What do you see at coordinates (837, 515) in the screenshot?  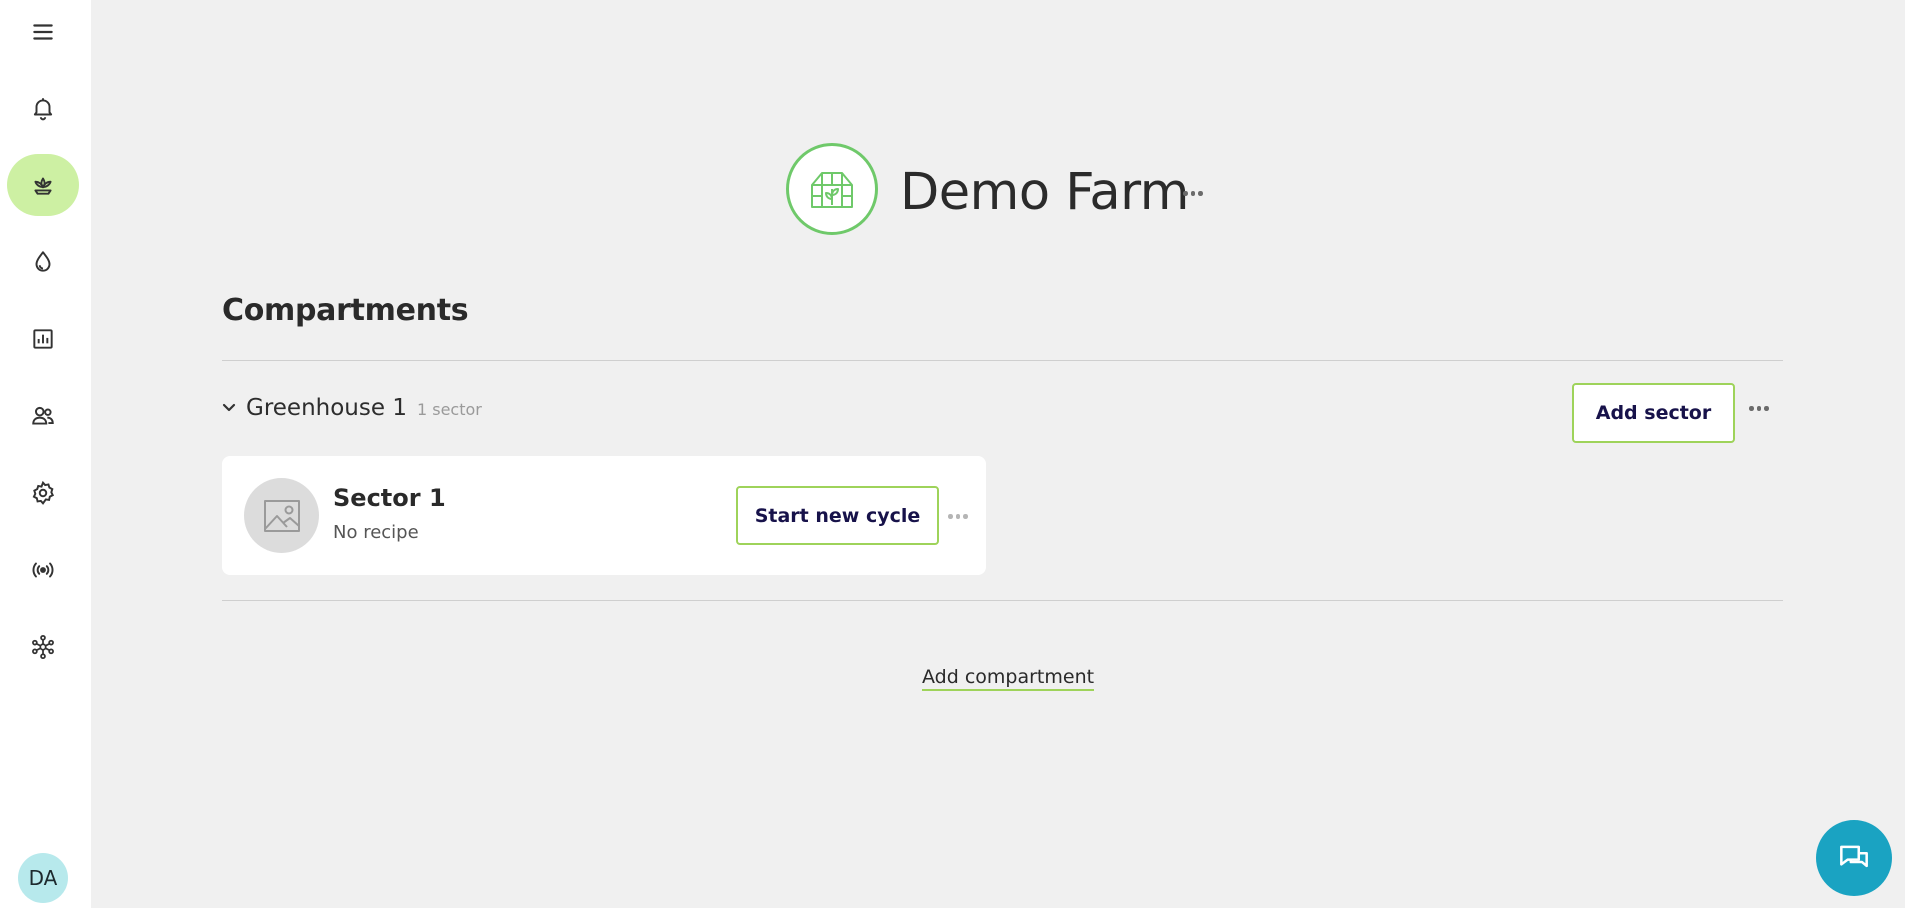 I see `start-new-cycle-button: Start new cycle` at bounding box center [837, 515].